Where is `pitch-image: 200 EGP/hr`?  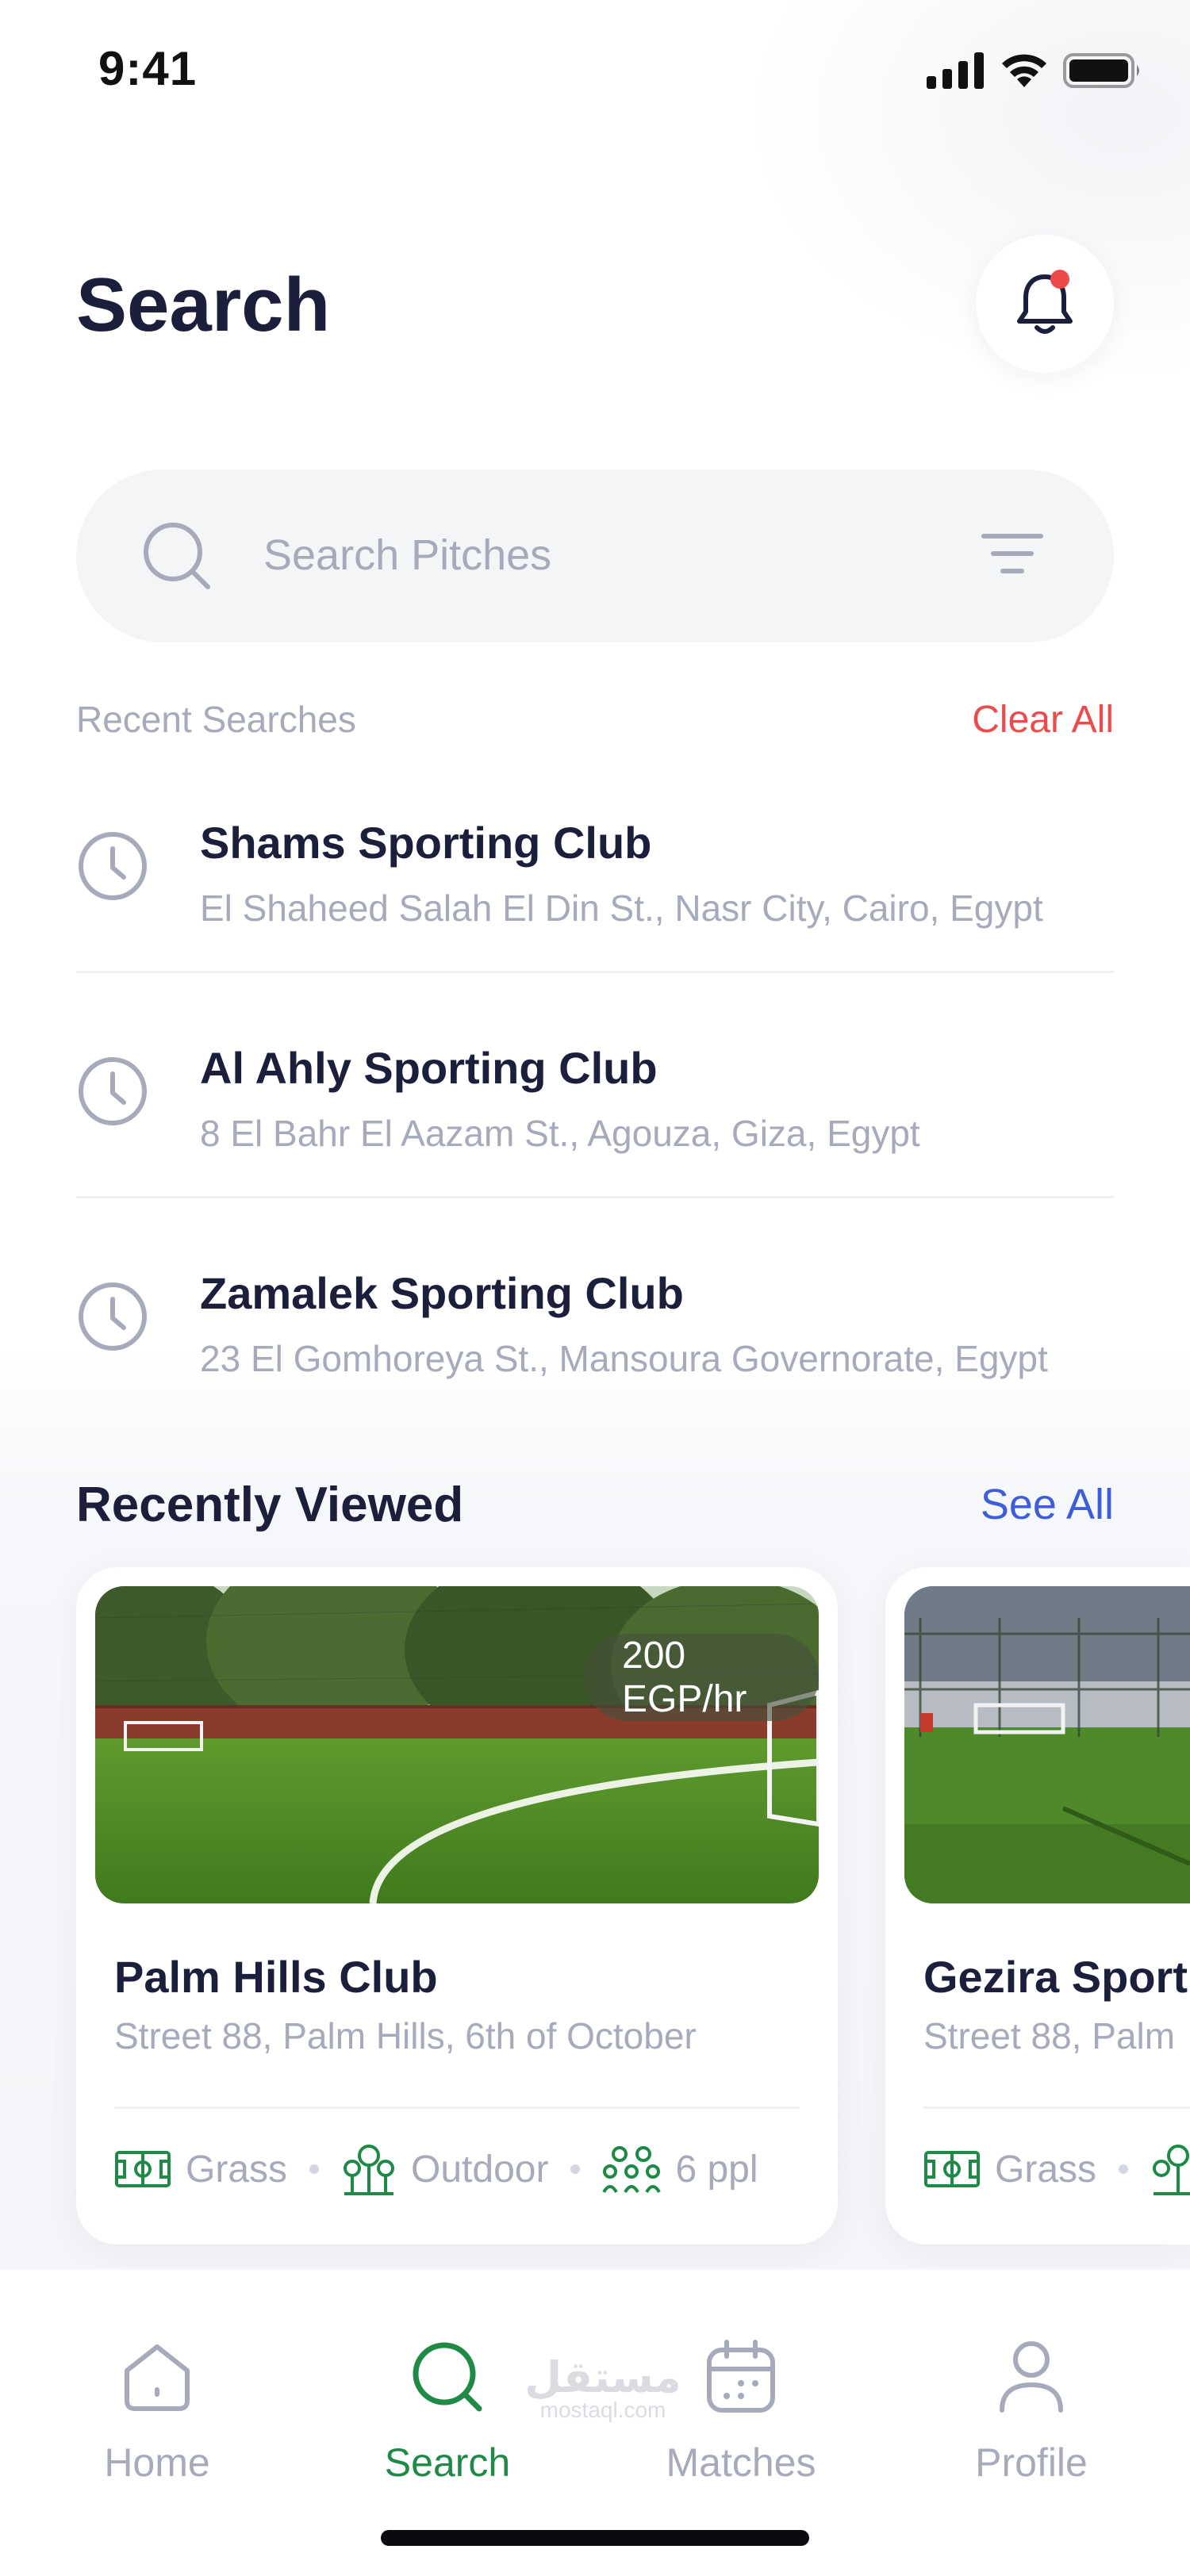
pitch-image: 200 EGP/hr is located at coordinates (457, 1744).